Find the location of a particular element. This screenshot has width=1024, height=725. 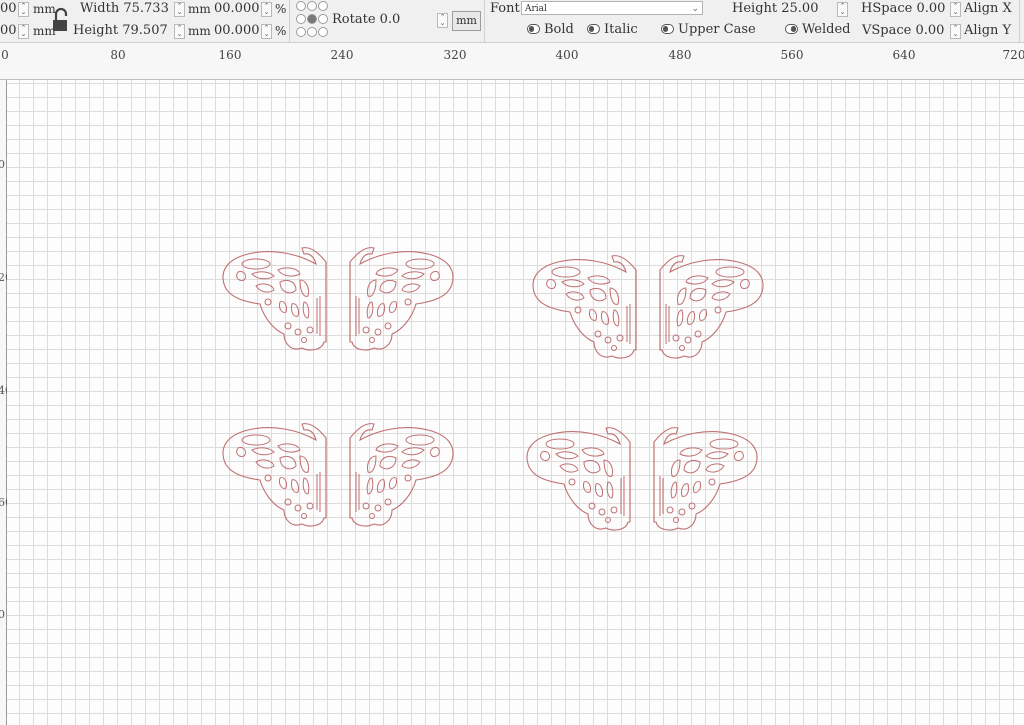

rotate-spinner: ⌃ ⌄ is located at coordinates (442, 20).